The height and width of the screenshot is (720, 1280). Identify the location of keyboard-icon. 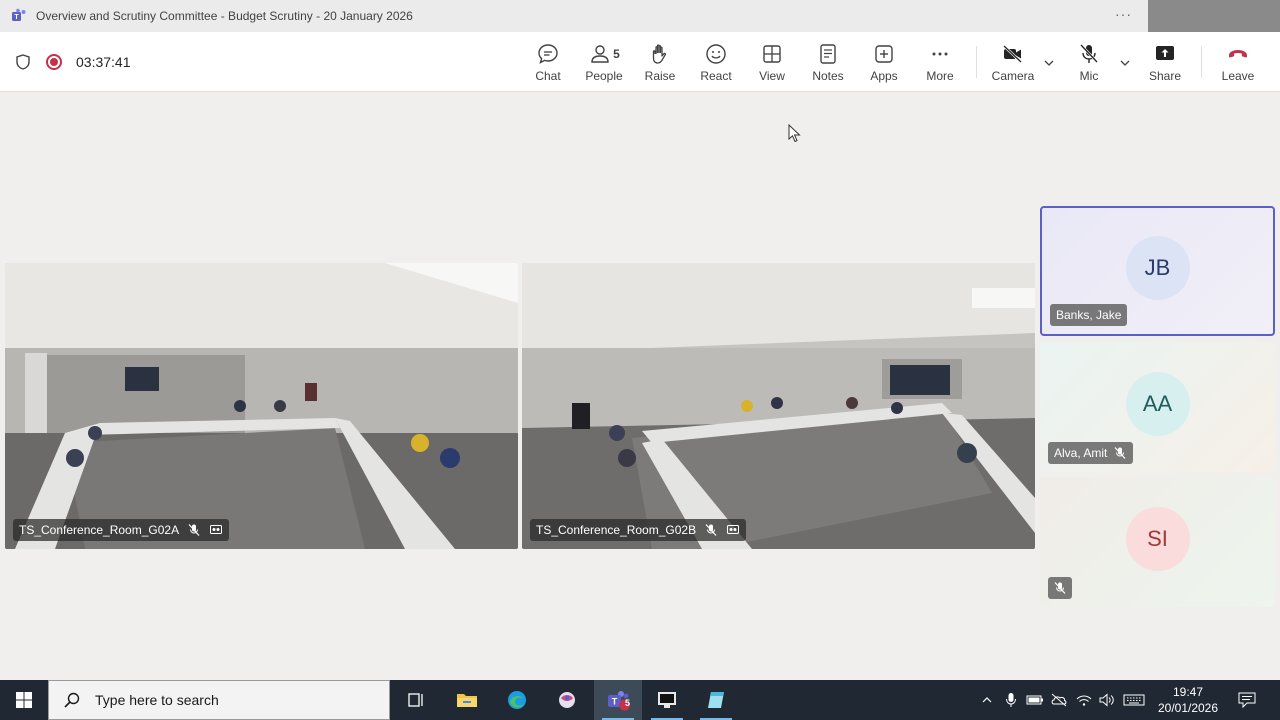
(1134, 700).